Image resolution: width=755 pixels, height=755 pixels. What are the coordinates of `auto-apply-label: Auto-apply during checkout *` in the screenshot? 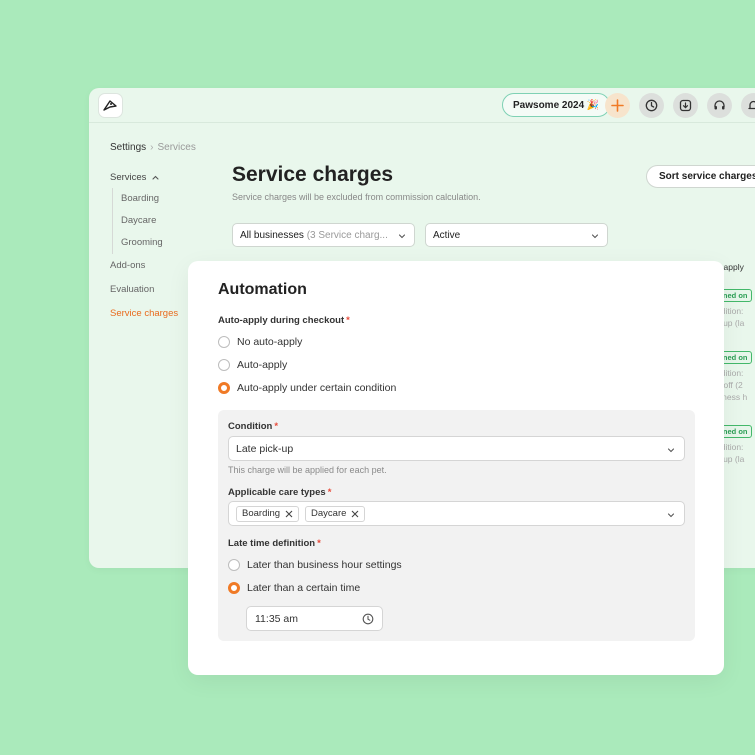 It's located at (284, 320).